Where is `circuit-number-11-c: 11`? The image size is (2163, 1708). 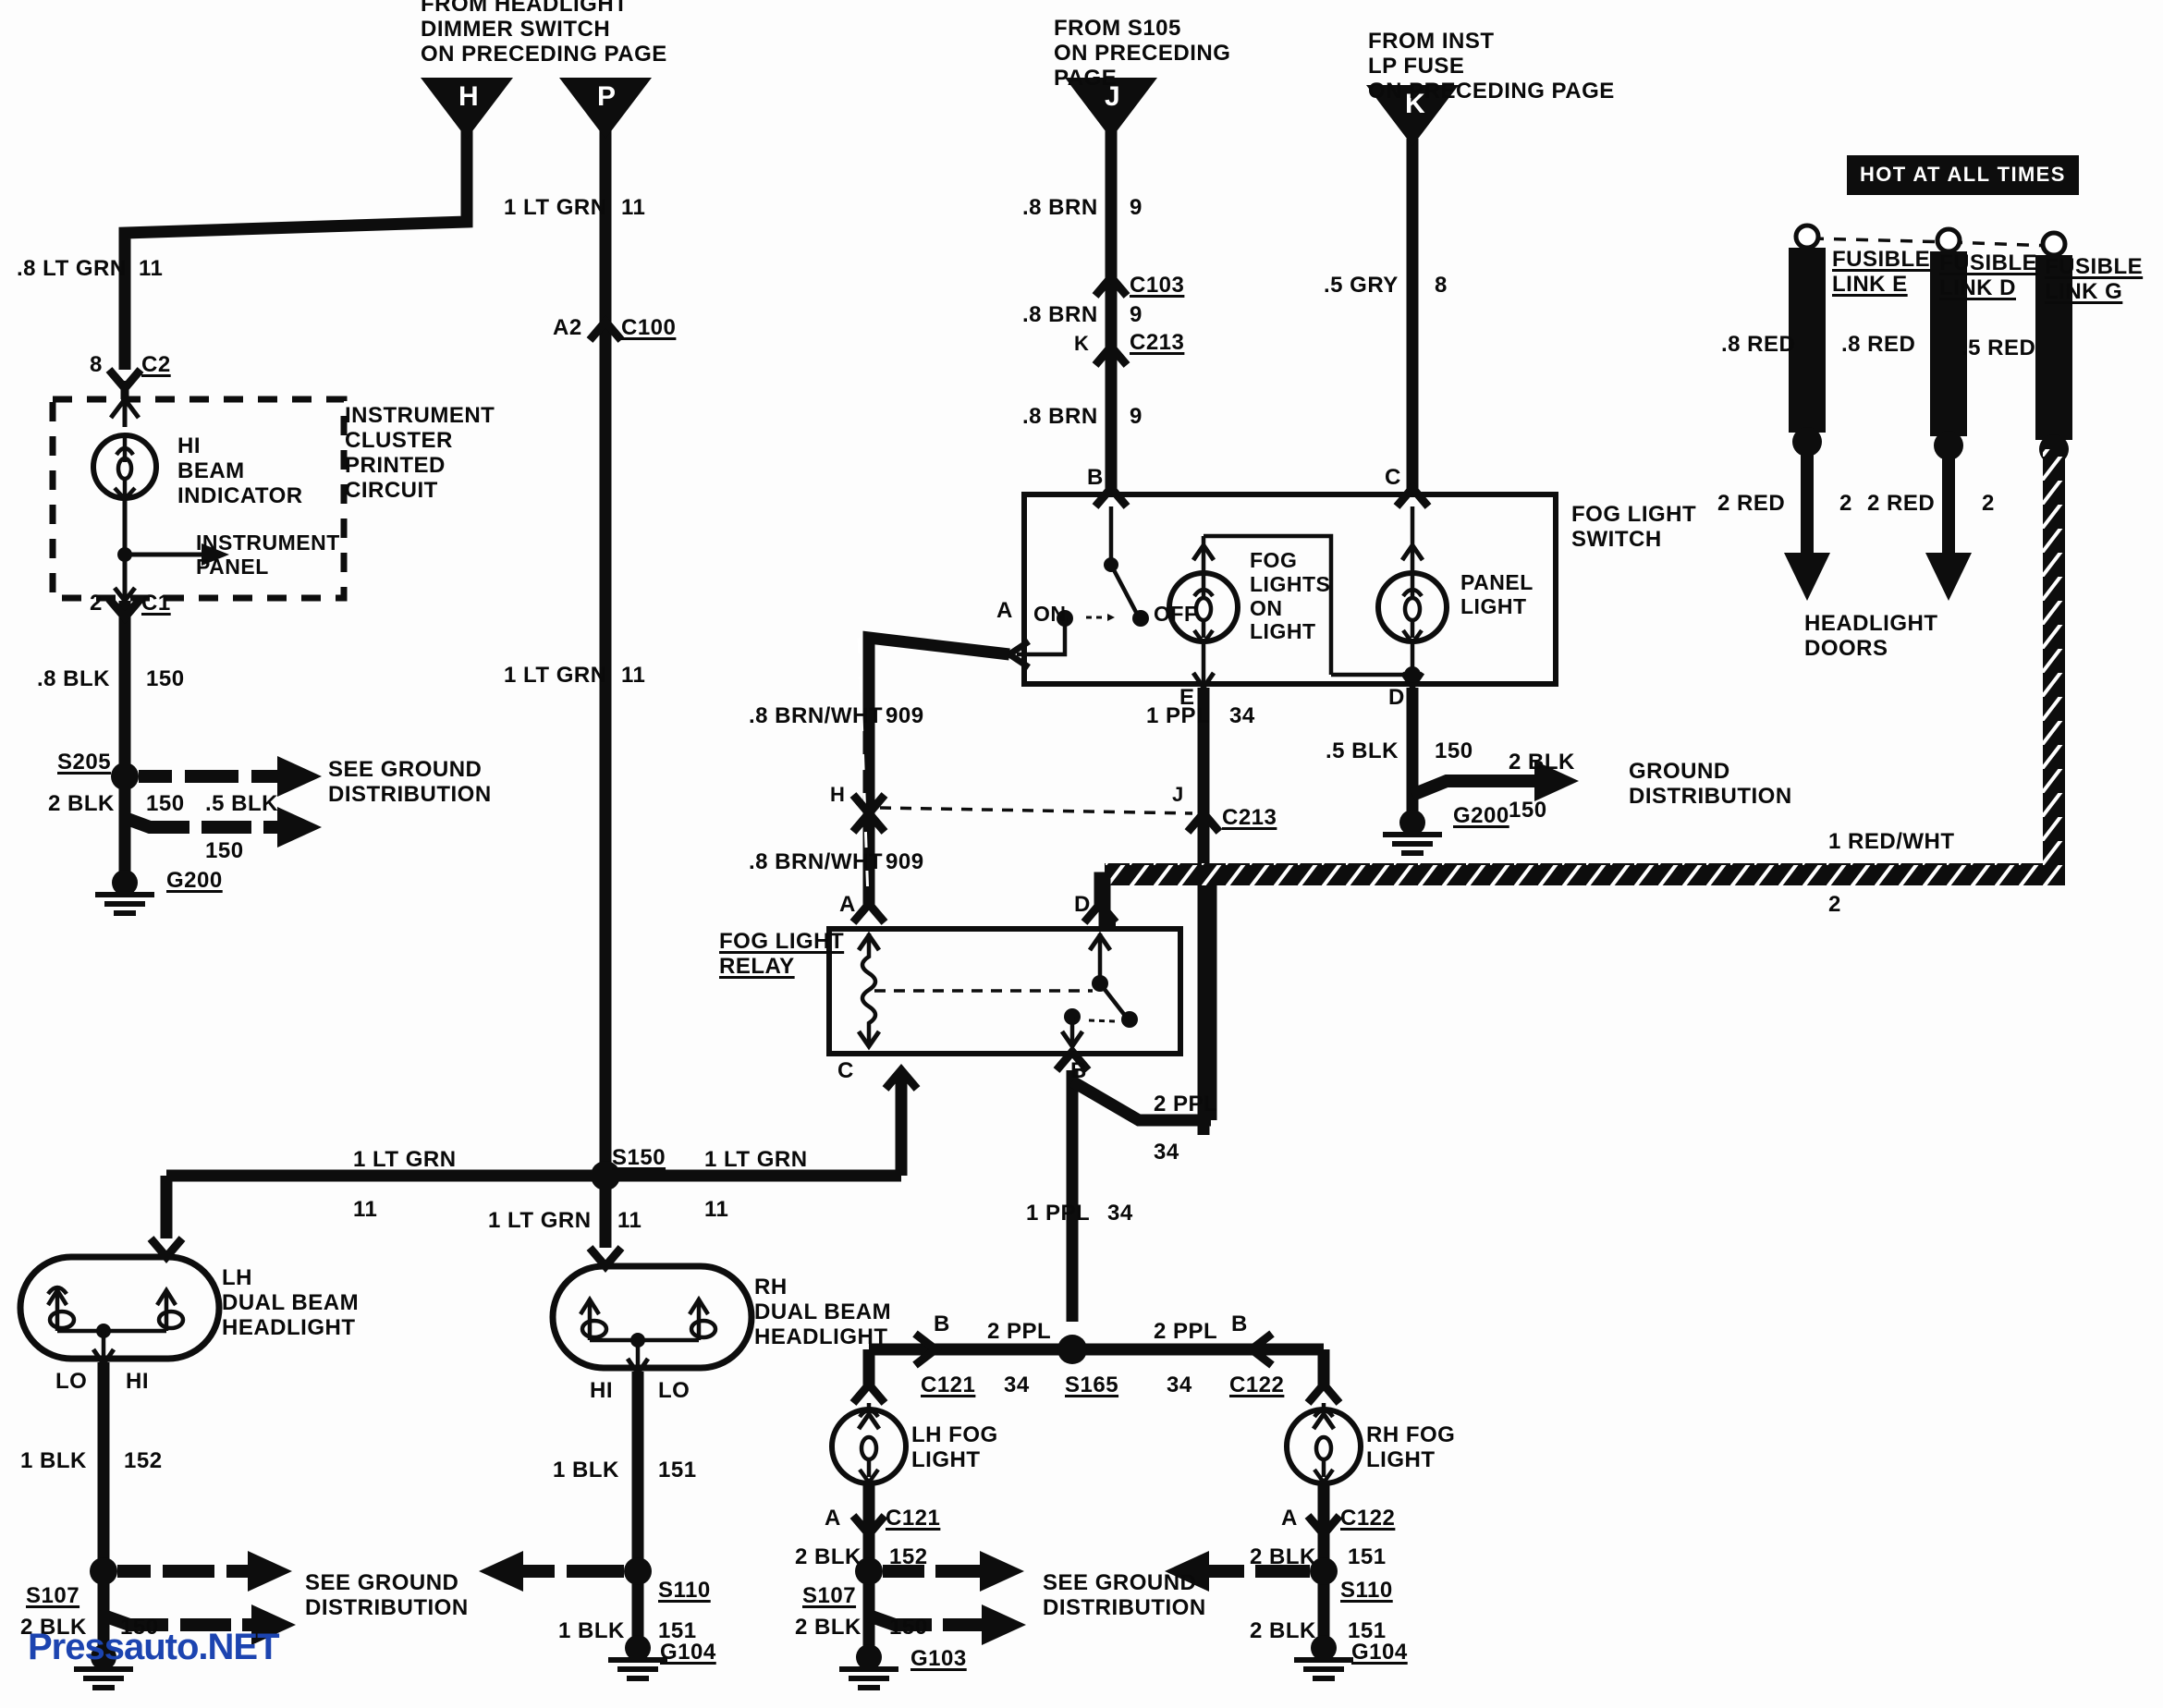 circuit-number-11-c: 11 is located at coordinates (633, 675).